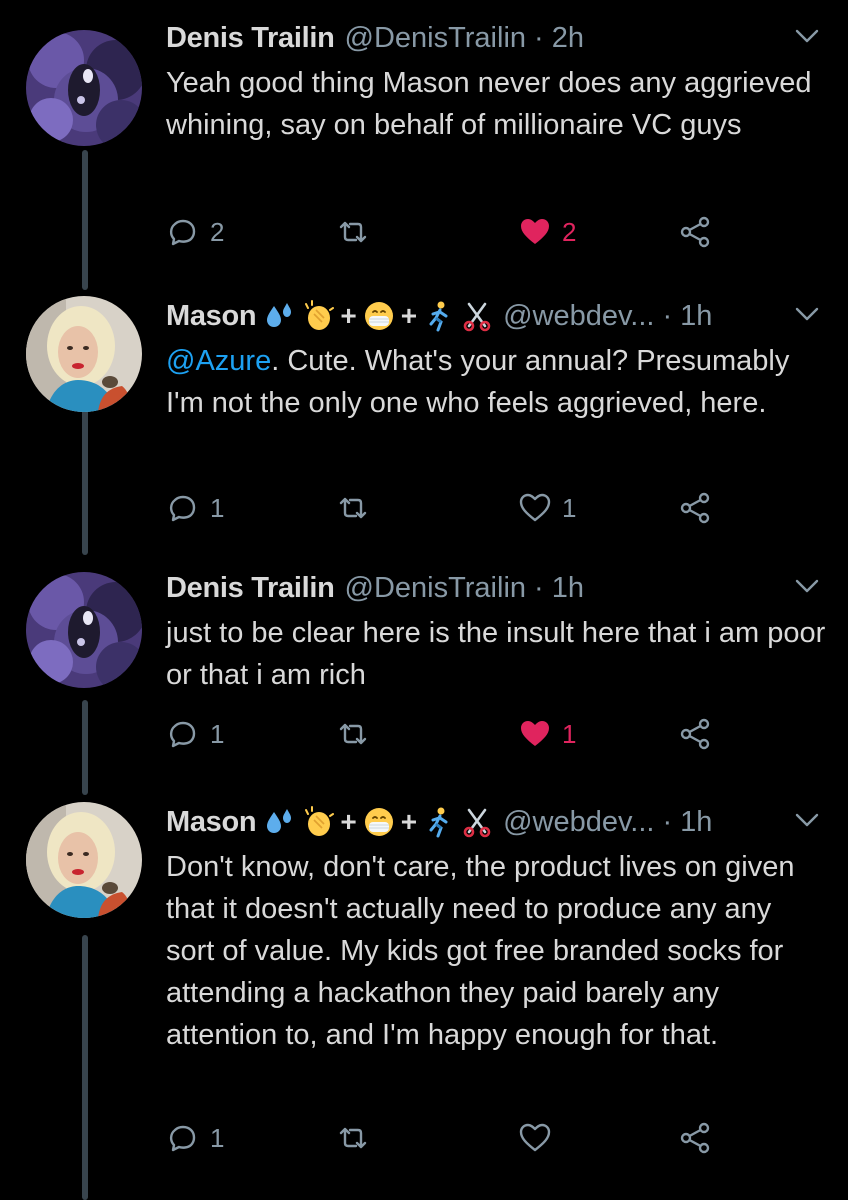 Image resolution: width=848 pixels, height=1200 pixels. I want to click on tweet-header: Denis Trailin @DenisTrailin · 1h, so click(492, 588).